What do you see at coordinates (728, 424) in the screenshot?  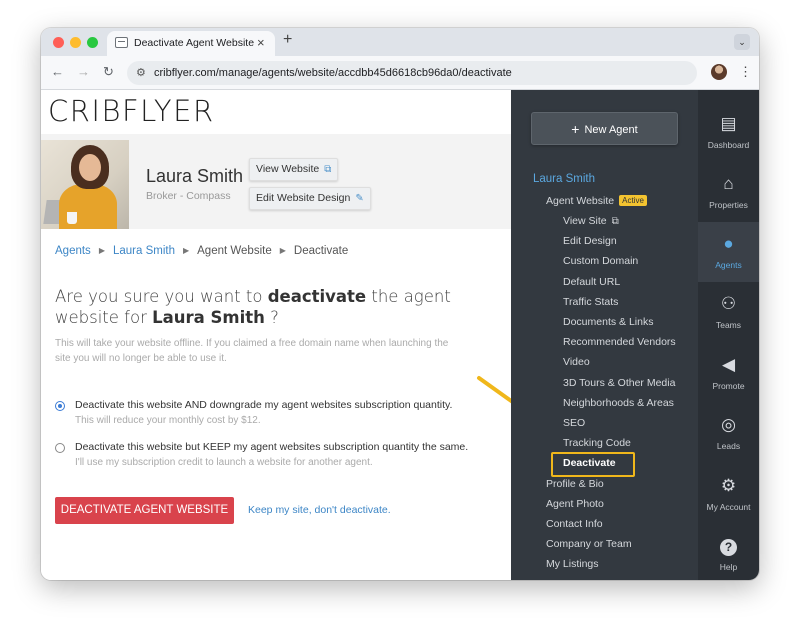 I see `target-icon: ◎` at bounding box center [728, 424].